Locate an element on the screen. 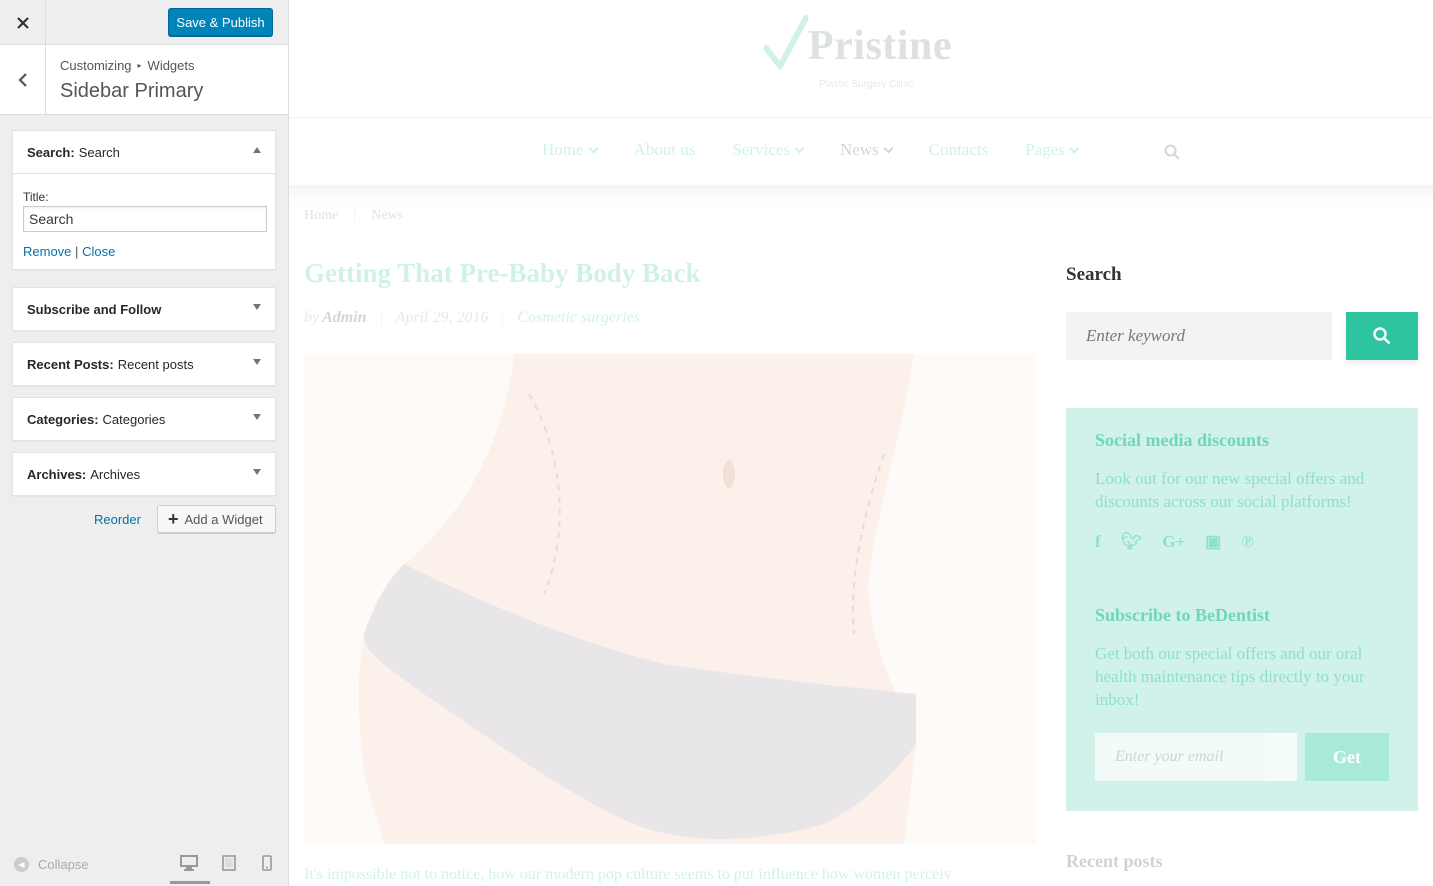 Image resolution: width=1433 pixels, height=886 pixels. widget-search-header: Search is located at coordinates (144, 152).